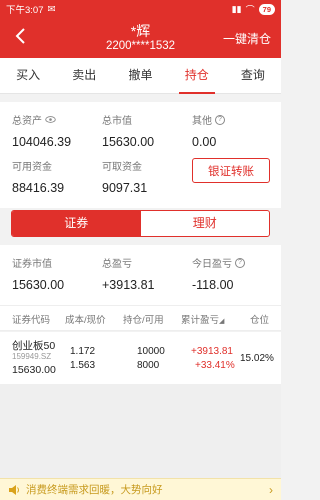  Describe the element at coordinates (204, 142) in the screenshot. I see `other-value: 0.00` at that location.